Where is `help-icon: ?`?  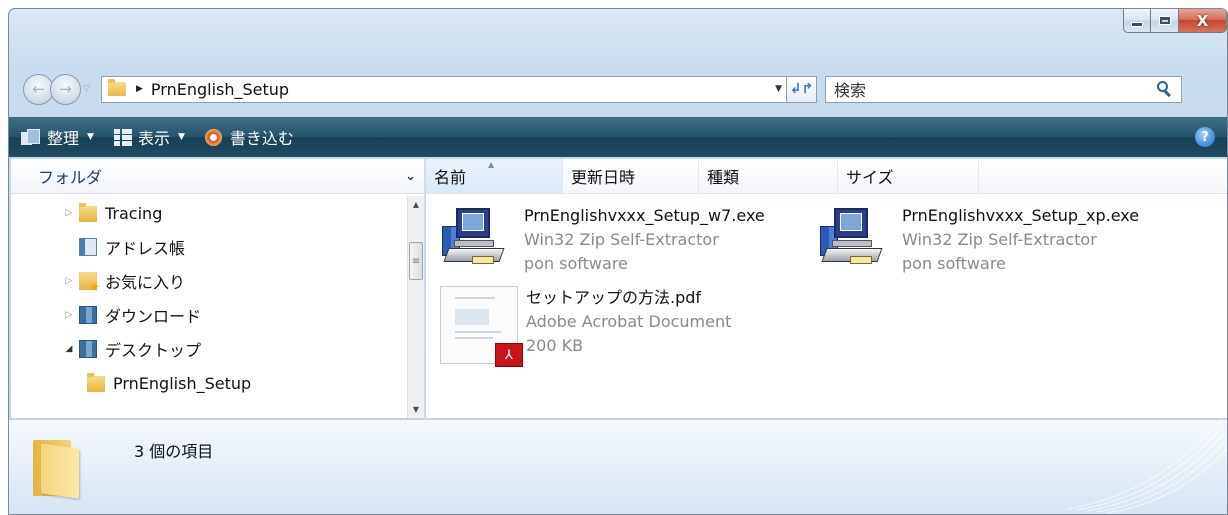
help-icon: ? is located at coordinates (1205, 137).